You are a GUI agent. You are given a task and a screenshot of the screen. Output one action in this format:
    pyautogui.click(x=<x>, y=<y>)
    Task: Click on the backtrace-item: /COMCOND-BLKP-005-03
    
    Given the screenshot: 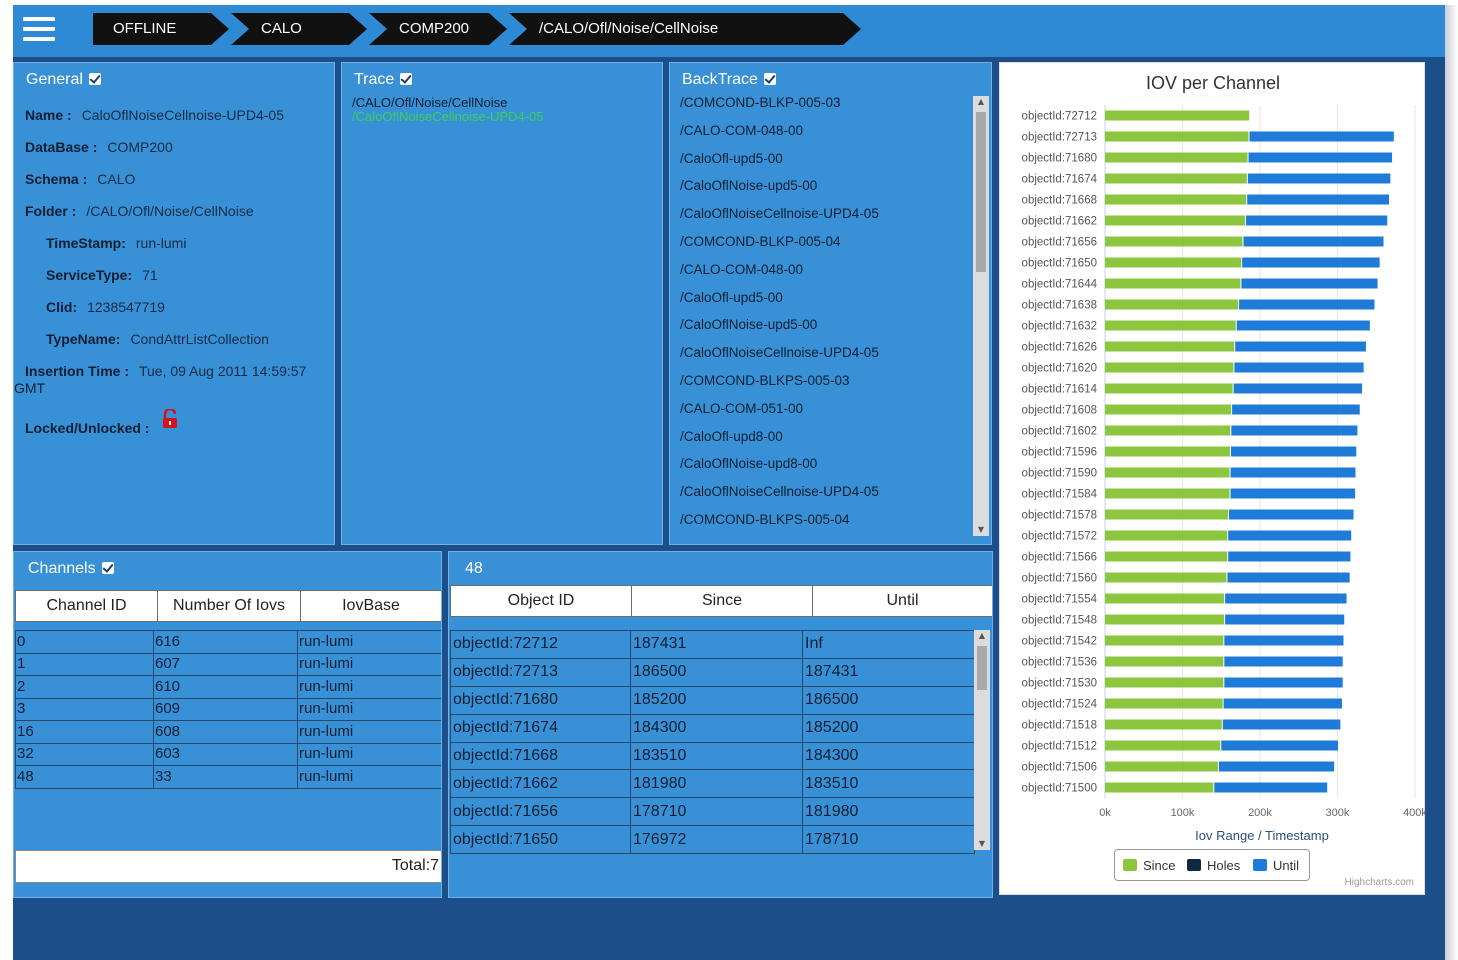 What is the action you would take?
    pyautogui.click(x=825, y=107)
    